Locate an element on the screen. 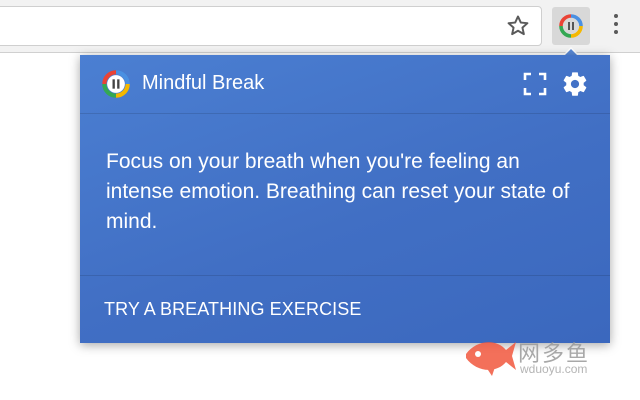 The width and height of the screenshot is (640, 400). vertical-dots-icon is located at coordinates (616, 26).